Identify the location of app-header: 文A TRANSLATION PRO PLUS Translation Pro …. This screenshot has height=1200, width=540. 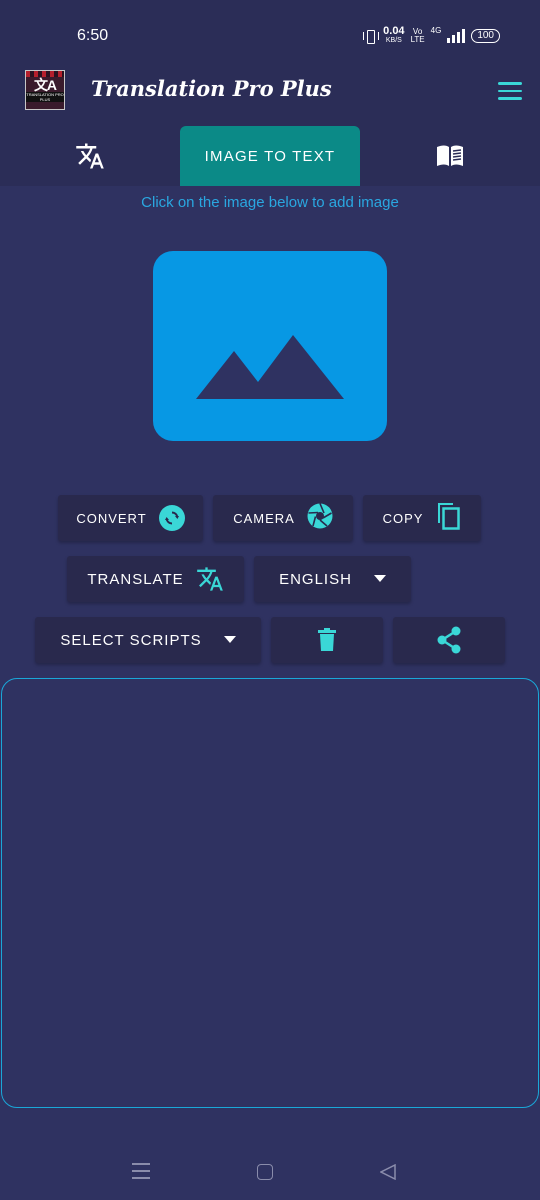
(270, 124).